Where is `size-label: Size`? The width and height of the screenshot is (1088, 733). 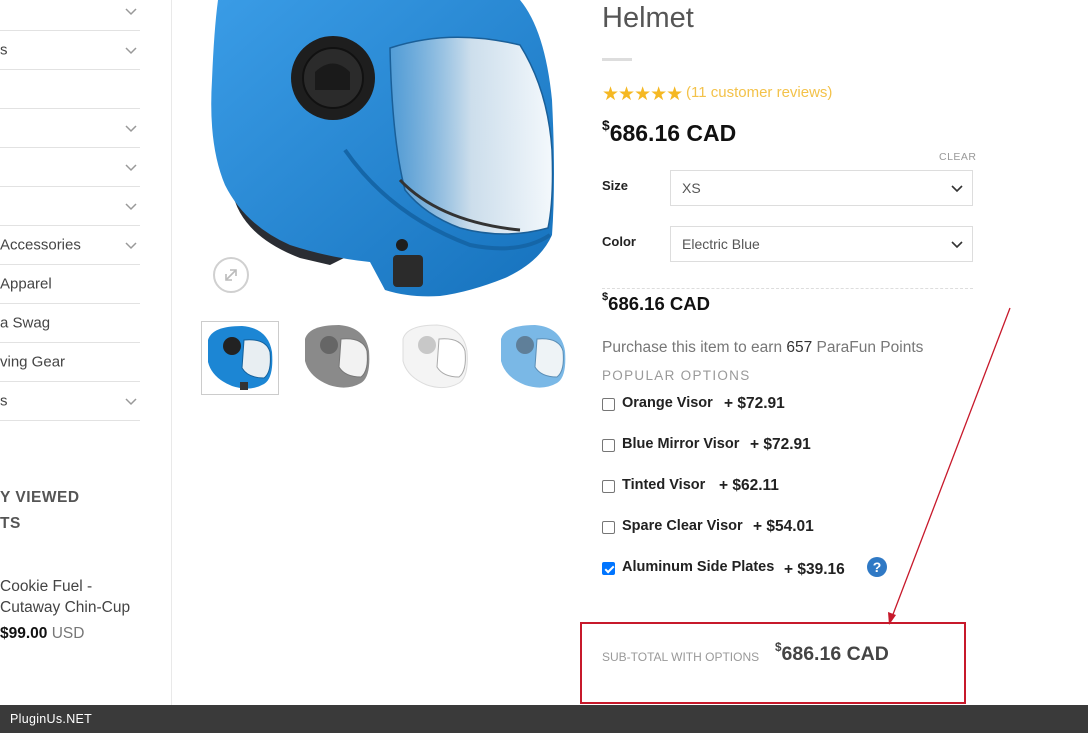
size-label: Size is located at coordinates (615, 185).